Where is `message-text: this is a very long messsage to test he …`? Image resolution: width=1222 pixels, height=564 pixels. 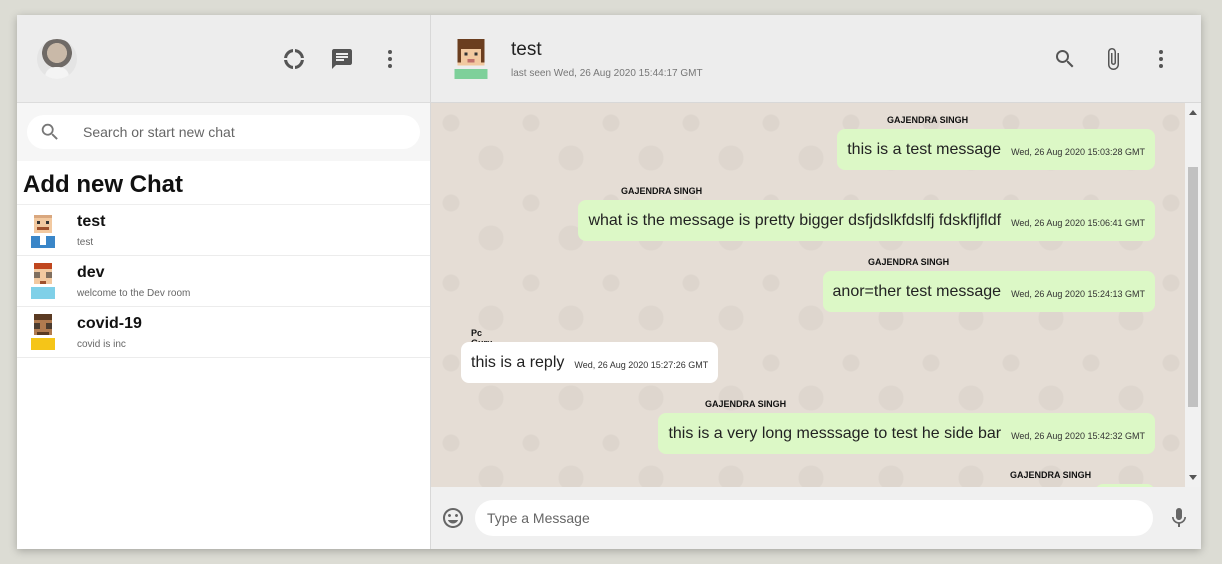 message-text: this is a very long messsage to test he … is located at coordinates (835, 433).